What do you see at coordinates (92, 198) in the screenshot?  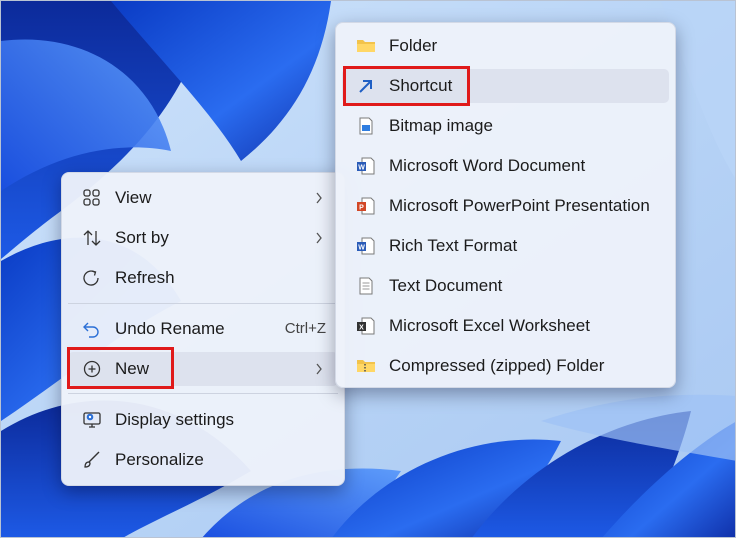 I see `grid-view-icon` at bounding box center [92, 198].